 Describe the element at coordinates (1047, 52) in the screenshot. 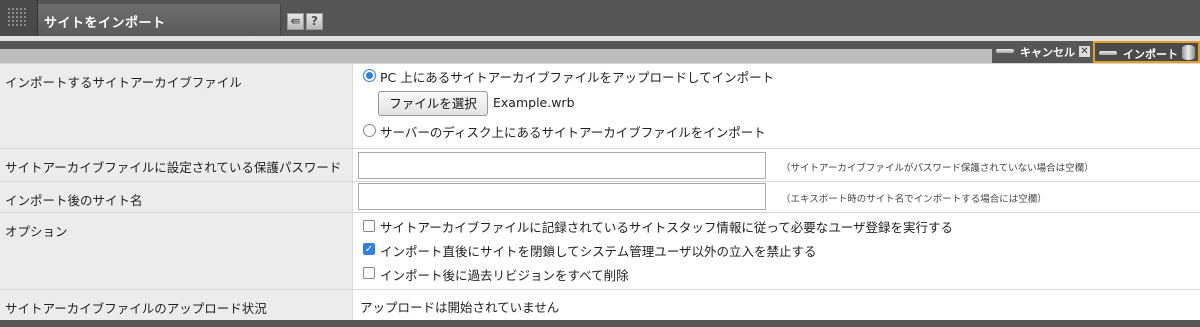

I see `cancel-button-label: キャンセル` at that location.